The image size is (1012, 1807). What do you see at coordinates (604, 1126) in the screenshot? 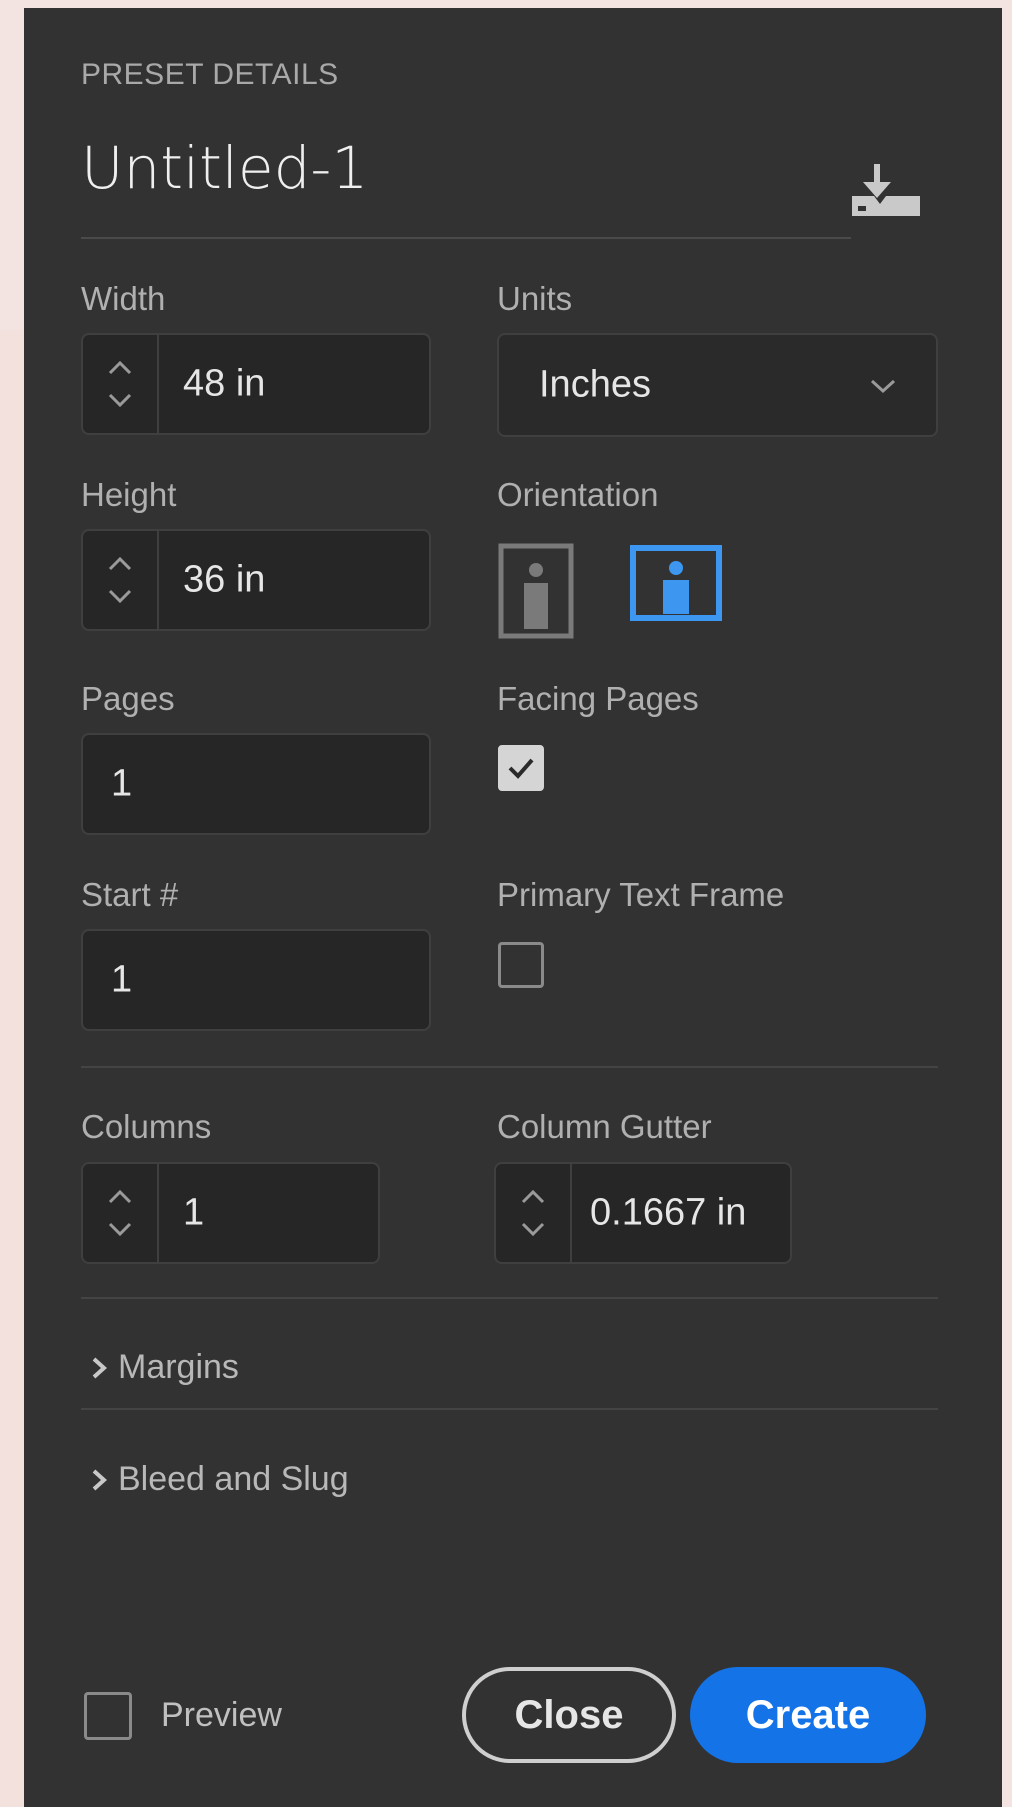
I see `column-gutter-label: Column Gutter` at bounding box center [604, 1126].